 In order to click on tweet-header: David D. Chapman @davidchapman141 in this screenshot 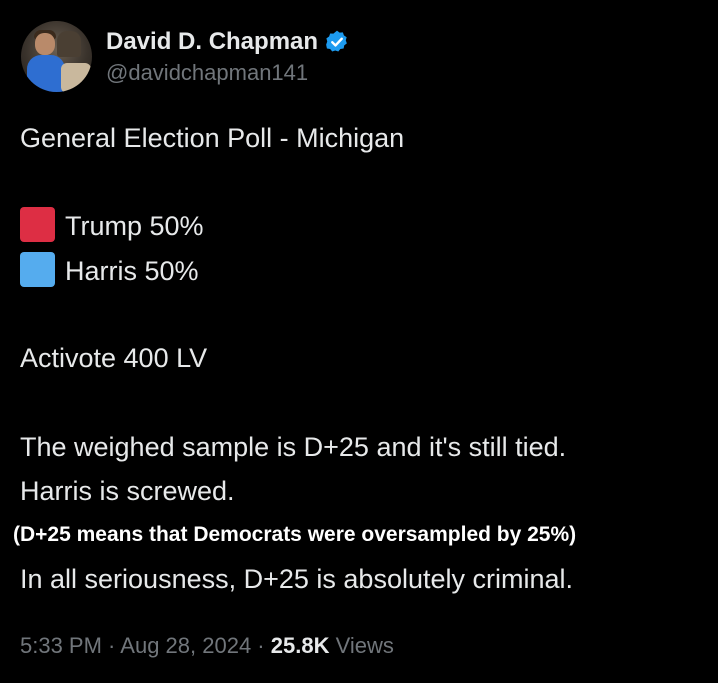, I will do `click(185, 56)`.